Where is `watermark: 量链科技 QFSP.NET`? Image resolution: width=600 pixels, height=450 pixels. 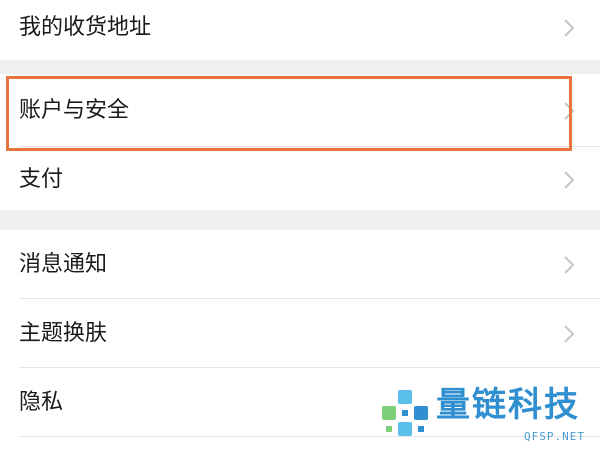 watermark: 量链科技 QFSP.NET is located at coordinates (487, 416).